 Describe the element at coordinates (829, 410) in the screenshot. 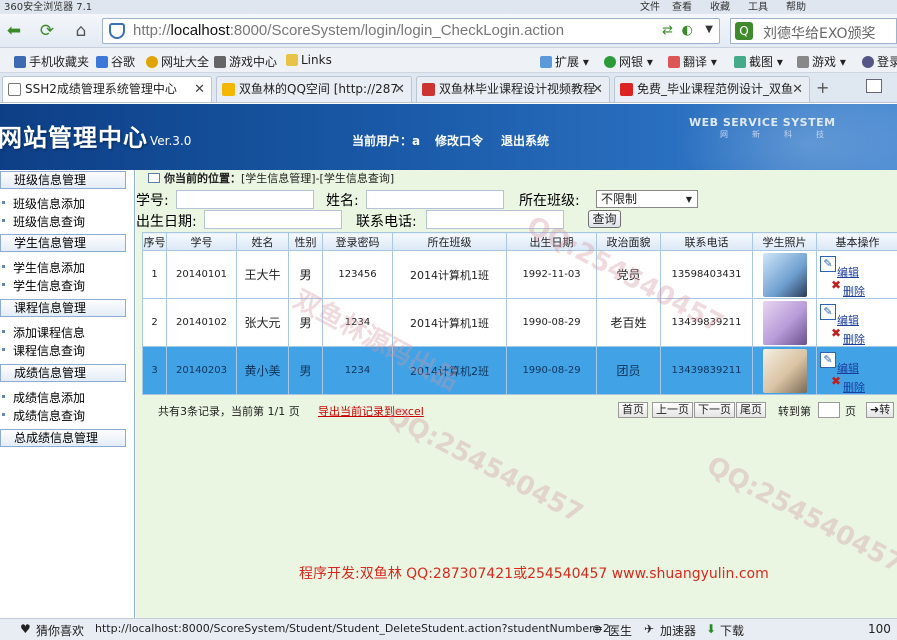

I see `page-number-input` at that location.